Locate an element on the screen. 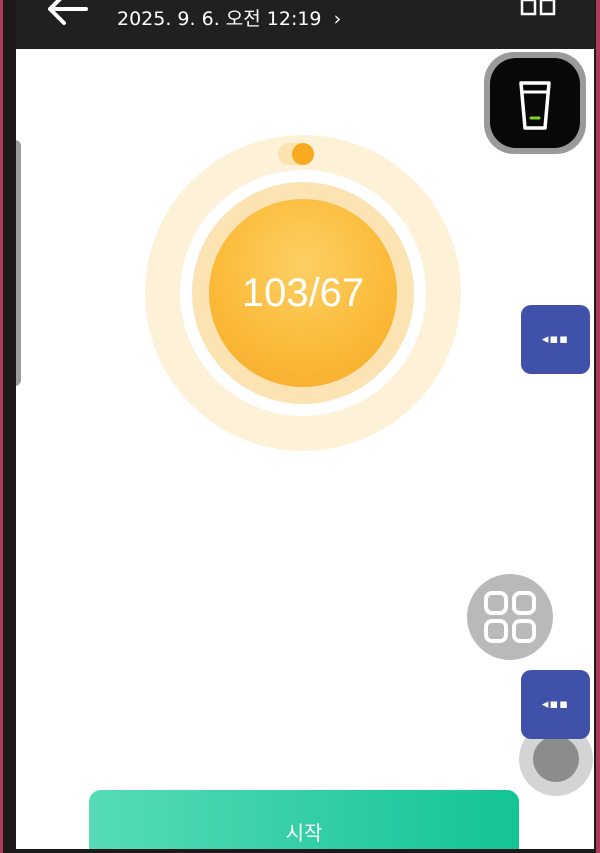 The height and width of the screenshot is (853, 600). top-bar: 2025. 9. 6. 오전 12:19 › is located at coordinates (305, 24).